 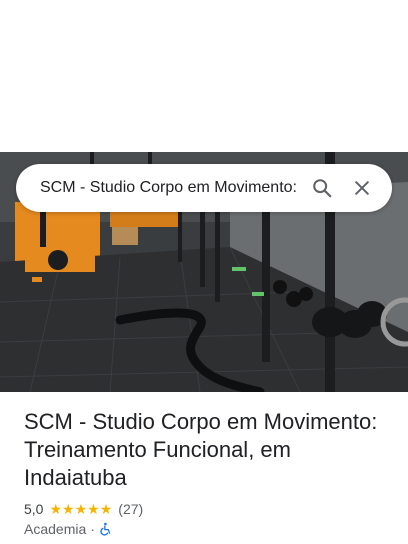 I want to click on category-row: Academia ·, so click(x=68, y=529).